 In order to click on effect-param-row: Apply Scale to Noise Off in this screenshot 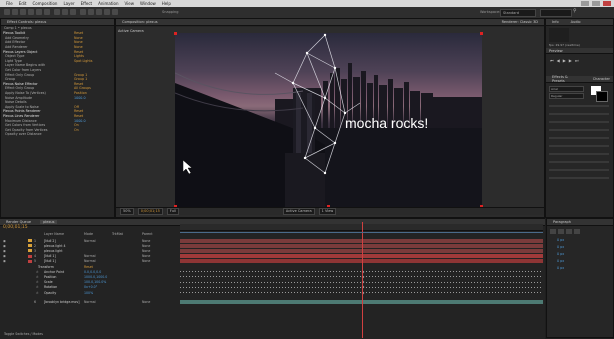, I will do `click(57, 107)`.